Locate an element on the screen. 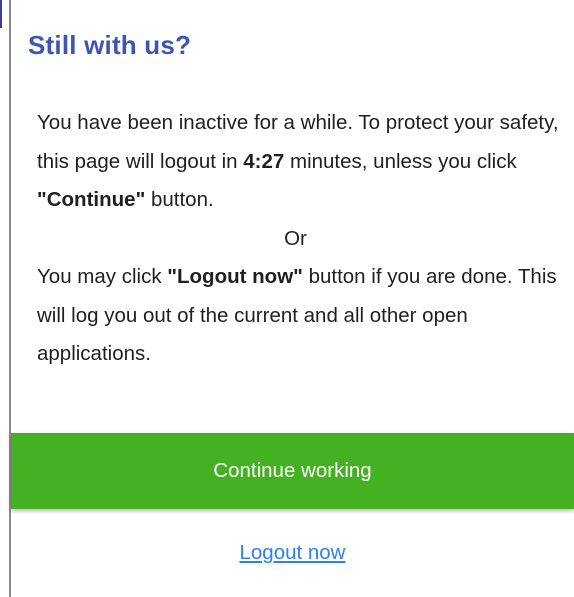  logout-quote-open: " is located at coordinates (172, 276).